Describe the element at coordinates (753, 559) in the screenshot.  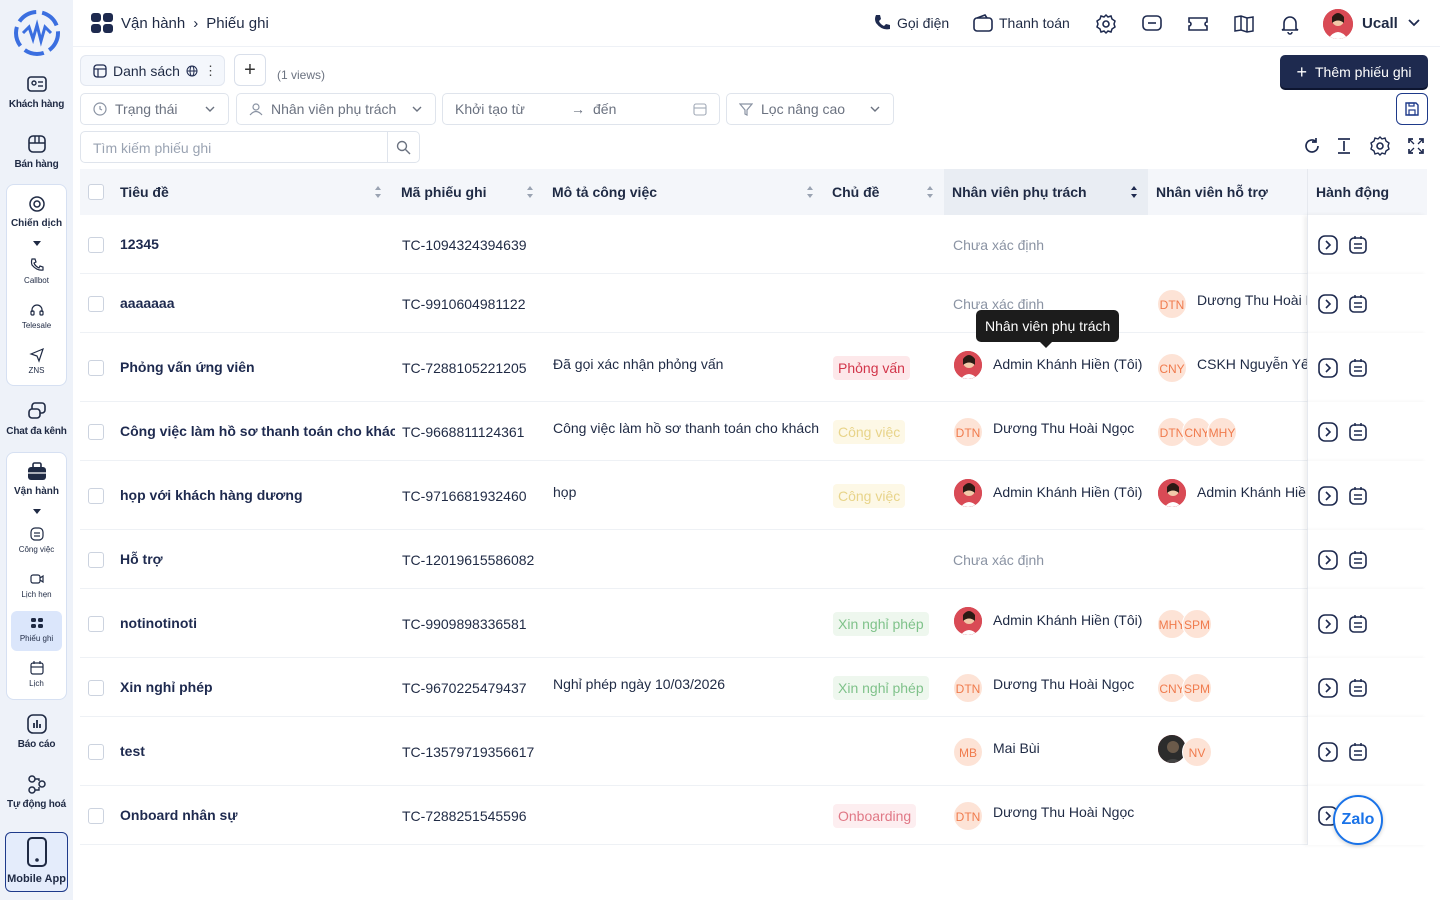
I see `table-row: Hỗ trợ TC-12019615586082 Chưa xác định` at that location.